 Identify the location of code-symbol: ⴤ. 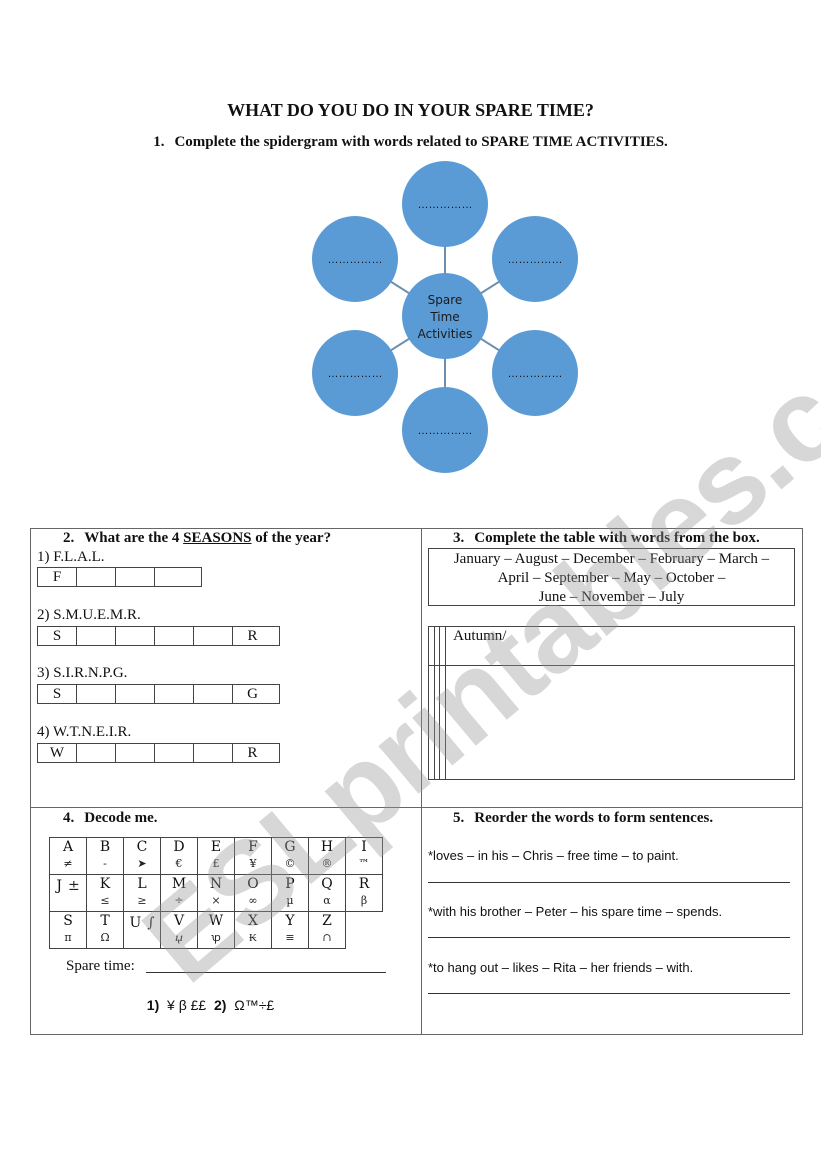
(179, 937).